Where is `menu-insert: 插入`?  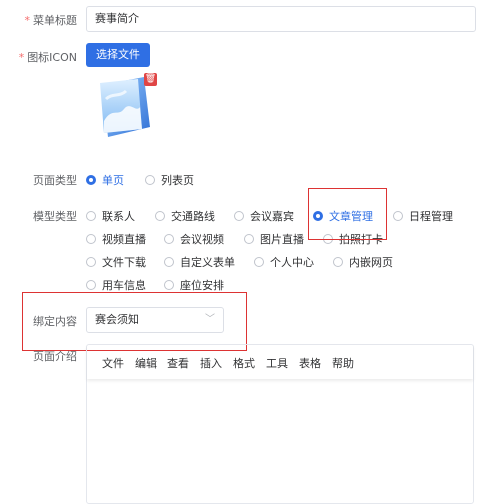 menu-insert: 插入 is located at coordinates (211, 363).